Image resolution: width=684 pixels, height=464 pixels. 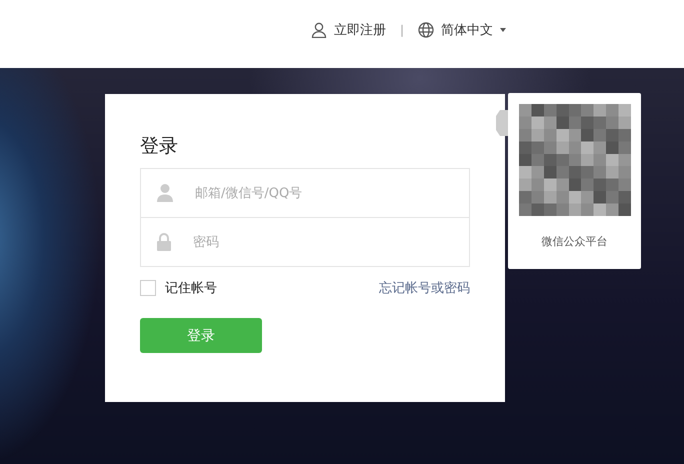 What do you see at coordinates (331, 193) in the screenshot?
I see `account-field: 邮箱/微信号/QQ号` at bounding box center [331, 193].